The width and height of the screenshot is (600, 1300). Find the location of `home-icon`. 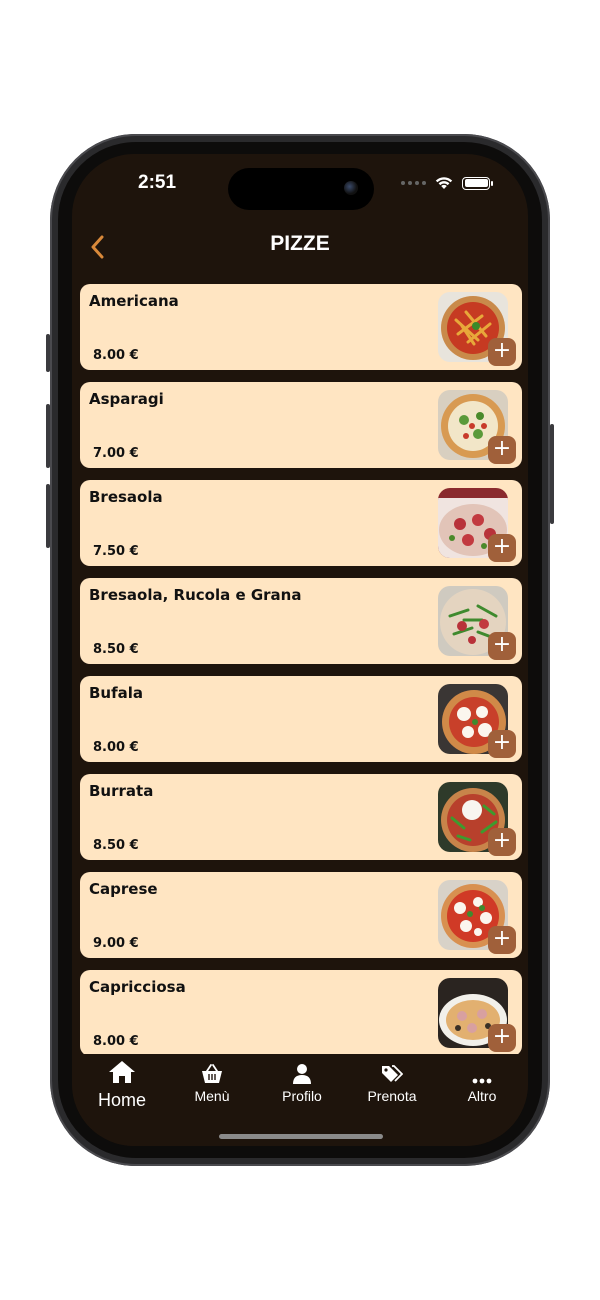

home-icon is located at coordinates (122, 1072).